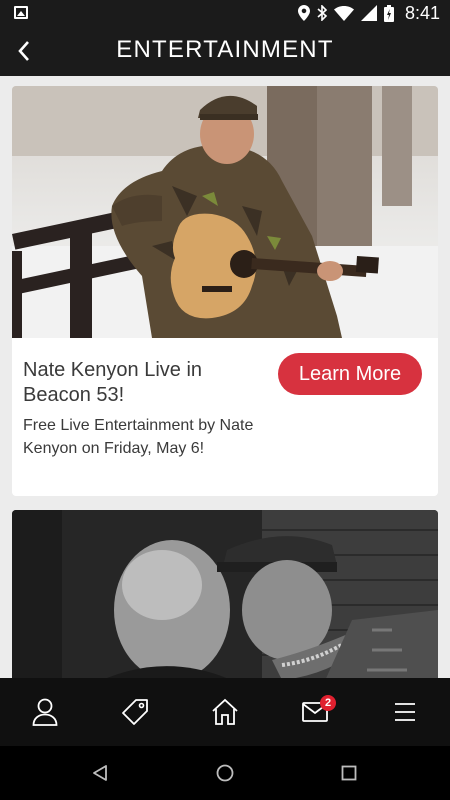 The width and height of the screenshot is (450, 800). What do you see at coordinates (322, 13) in the screenshot?
I see `bluetooth-icon` at bounding box center [322, 13].